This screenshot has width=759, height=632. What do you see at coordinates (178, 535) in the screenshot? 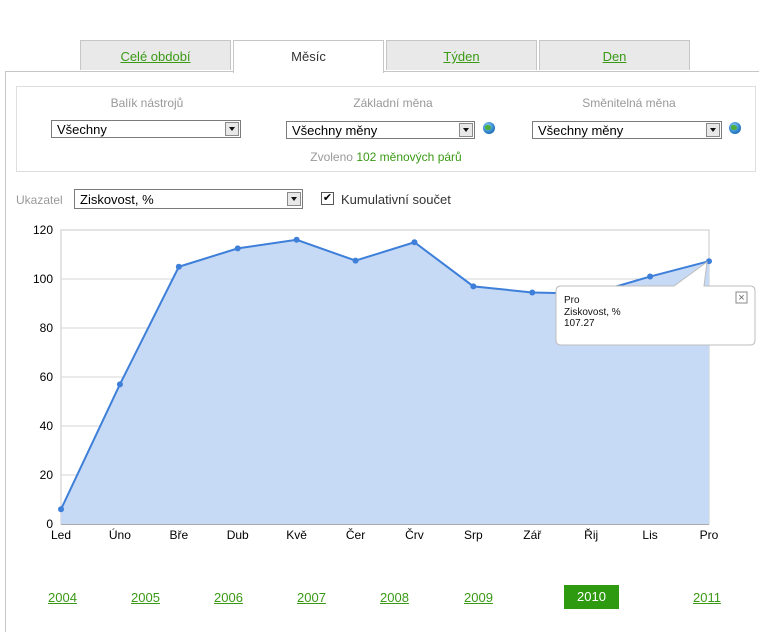
I see `x-tick-label: Bře` at bounding box center [178, 535].